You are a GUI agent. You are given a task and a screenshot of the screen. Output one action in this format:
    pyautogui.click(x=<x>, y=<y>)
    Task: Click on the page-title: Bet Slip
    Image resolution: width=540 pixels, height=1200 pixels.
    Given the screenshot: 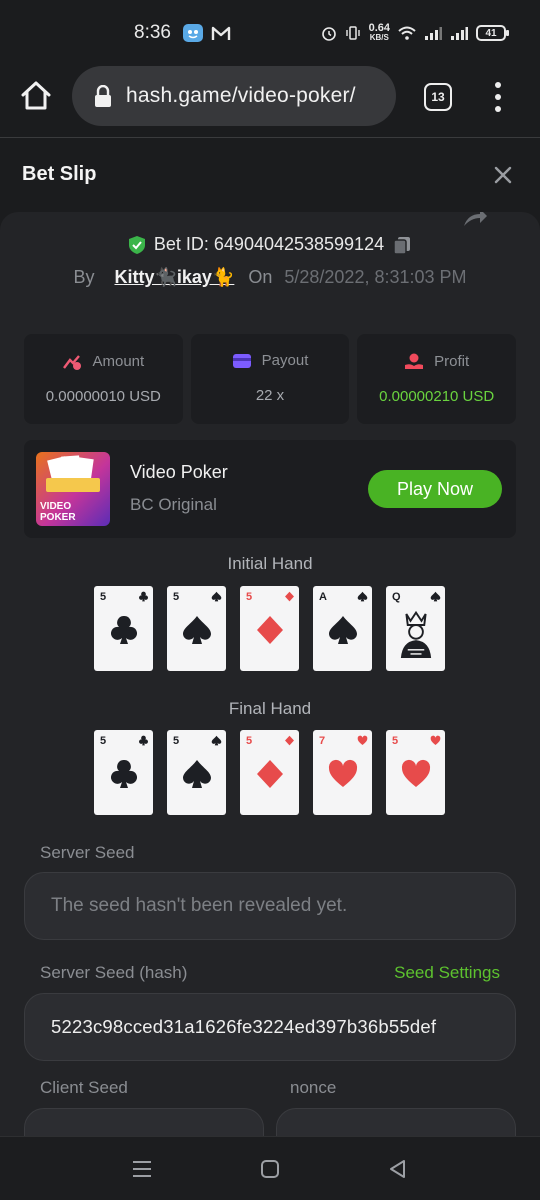 What is the action you would take?
    pyautogui.click(x=59, y=174)
    